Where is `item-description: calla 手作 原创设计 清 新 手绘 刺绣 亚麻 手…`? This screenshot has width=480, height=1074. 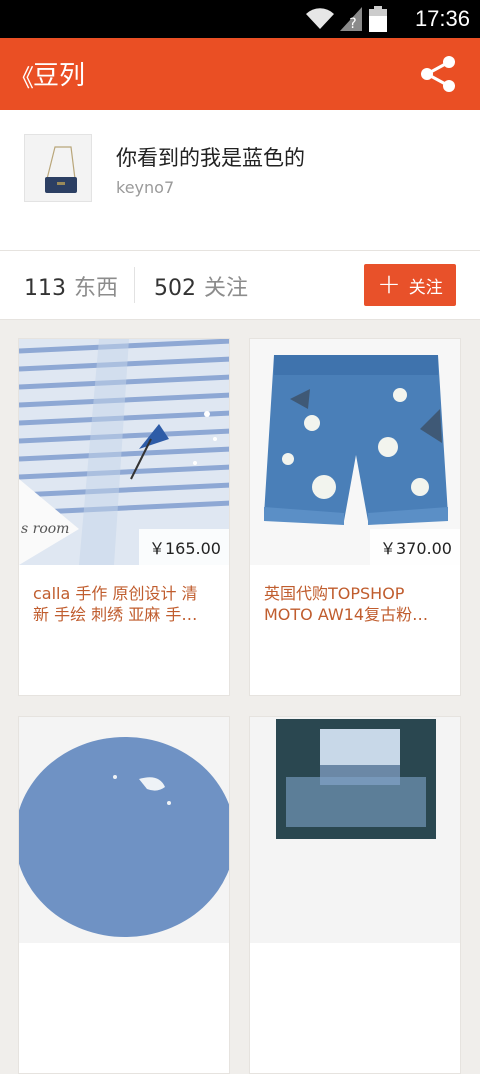 item-description: calla 手作 原创设计 清 新 手绘 刺绣 亚麻 手… is located at coordinates (125, 604).